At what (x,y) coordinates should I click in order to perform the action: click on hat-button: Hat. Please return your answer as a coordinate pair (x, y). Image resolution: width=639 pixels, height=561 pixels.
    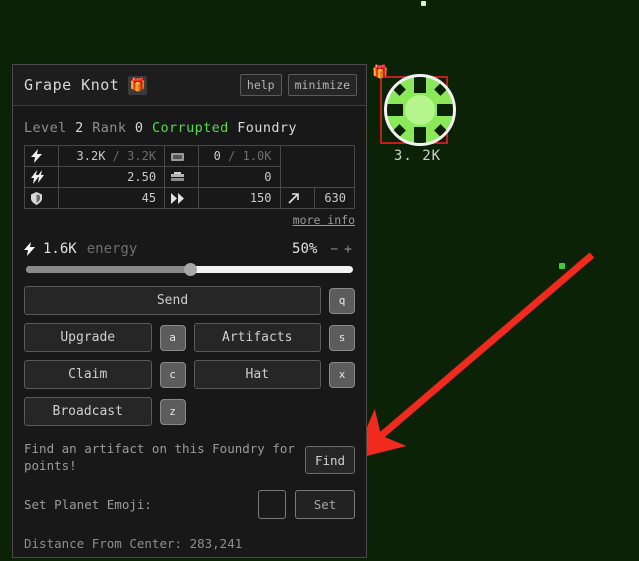
    Looking at the image, I should click on (257, 374).